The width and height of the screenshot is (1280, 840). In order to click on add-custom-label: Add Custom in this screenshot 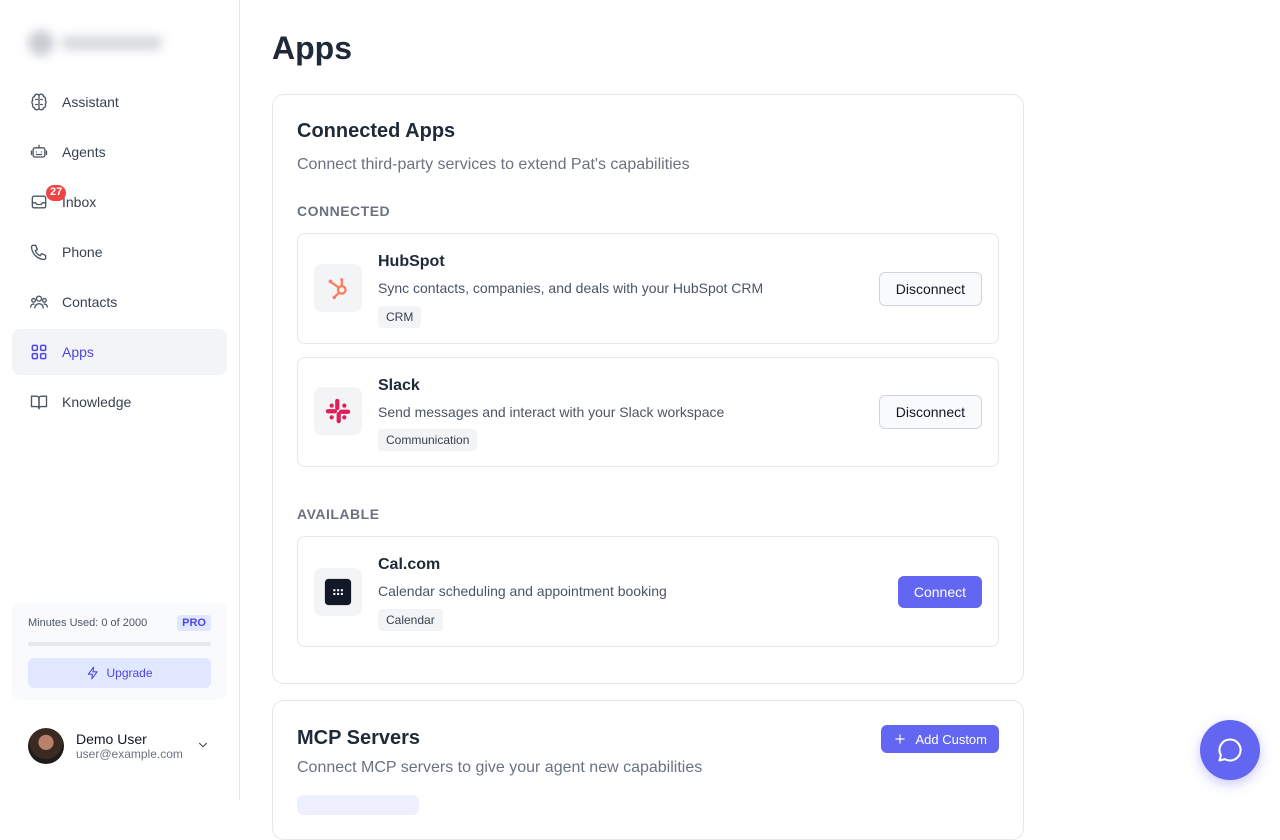, I will do `click(951, 739)`.